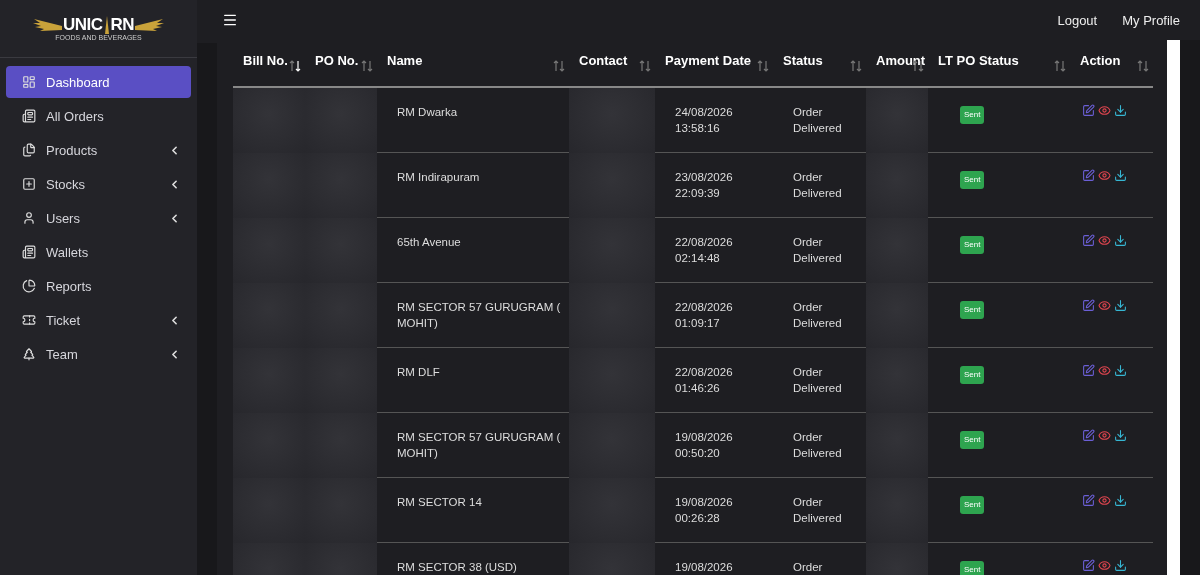 The height and width of the screenshot is (575, 1200). I want to click on pie-chart-icon, so click(29, 286).